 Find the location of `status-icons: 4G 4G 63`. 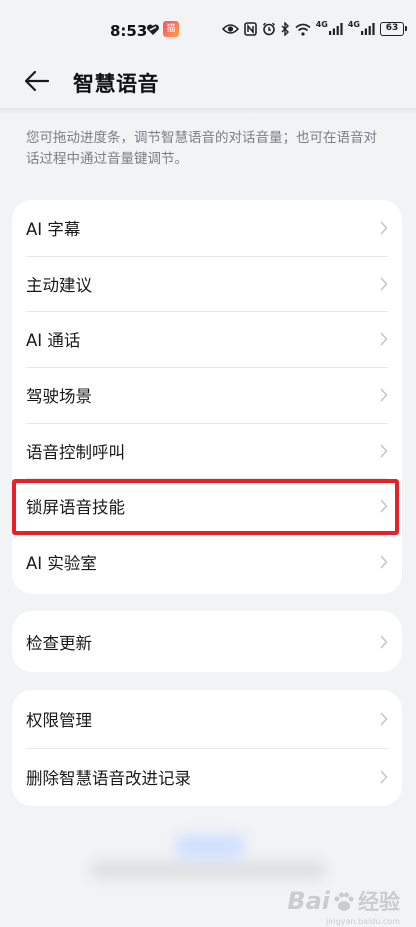

status-icons: 4G 4G 63 is located at coordinates (314, 28).